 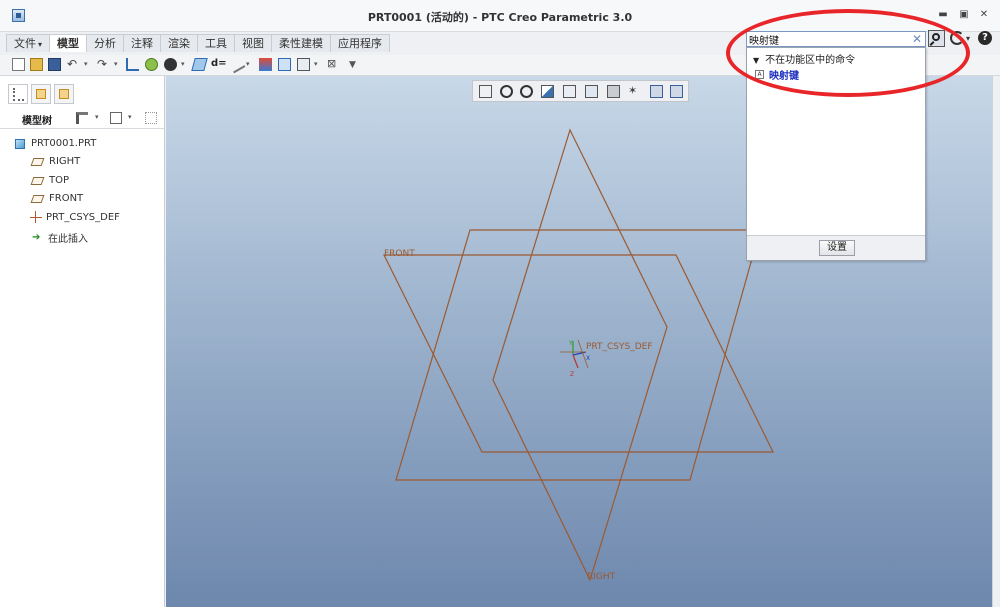 I want to click on tree-item-part: PRT0001.PRT, so click(x=55, y=143).